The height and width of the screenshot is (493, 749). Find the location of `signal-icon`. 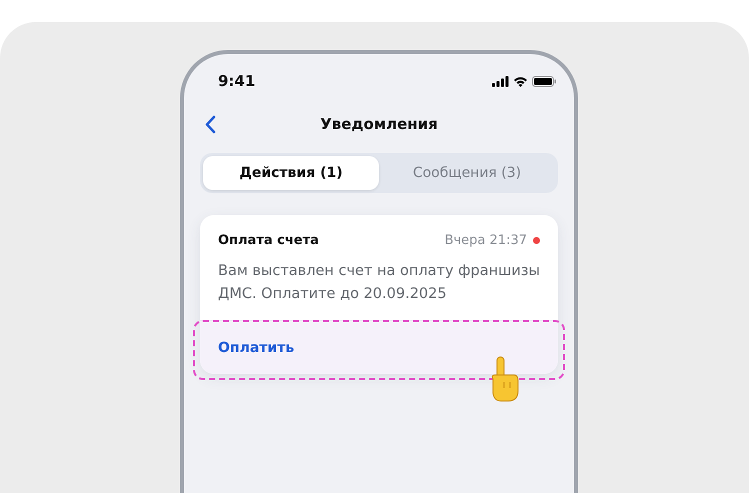

signal-icon is located at coordinates (500, 81).